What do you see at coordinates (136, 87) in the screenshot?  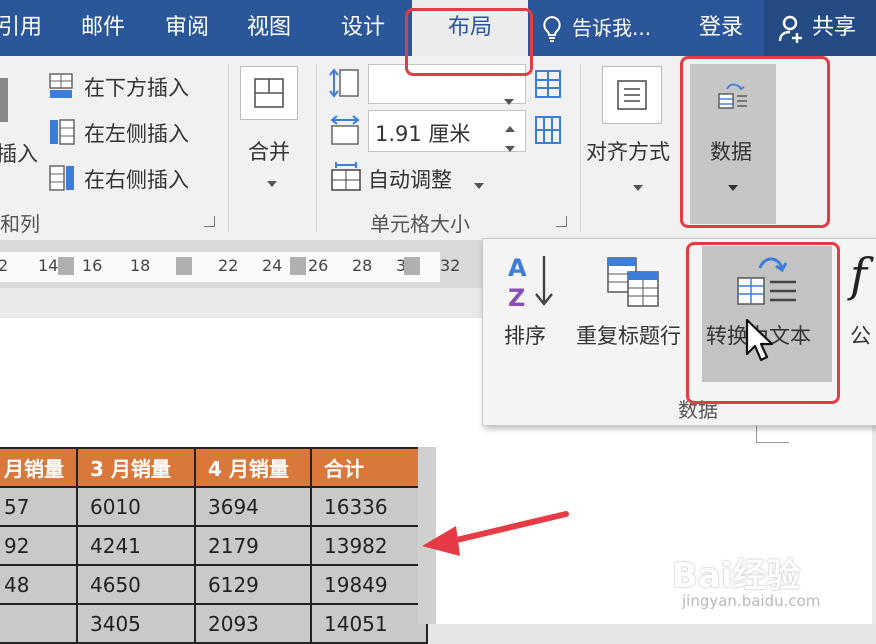 I see `insert-below-button: 在下方插入` at bounding box center [136, 87].